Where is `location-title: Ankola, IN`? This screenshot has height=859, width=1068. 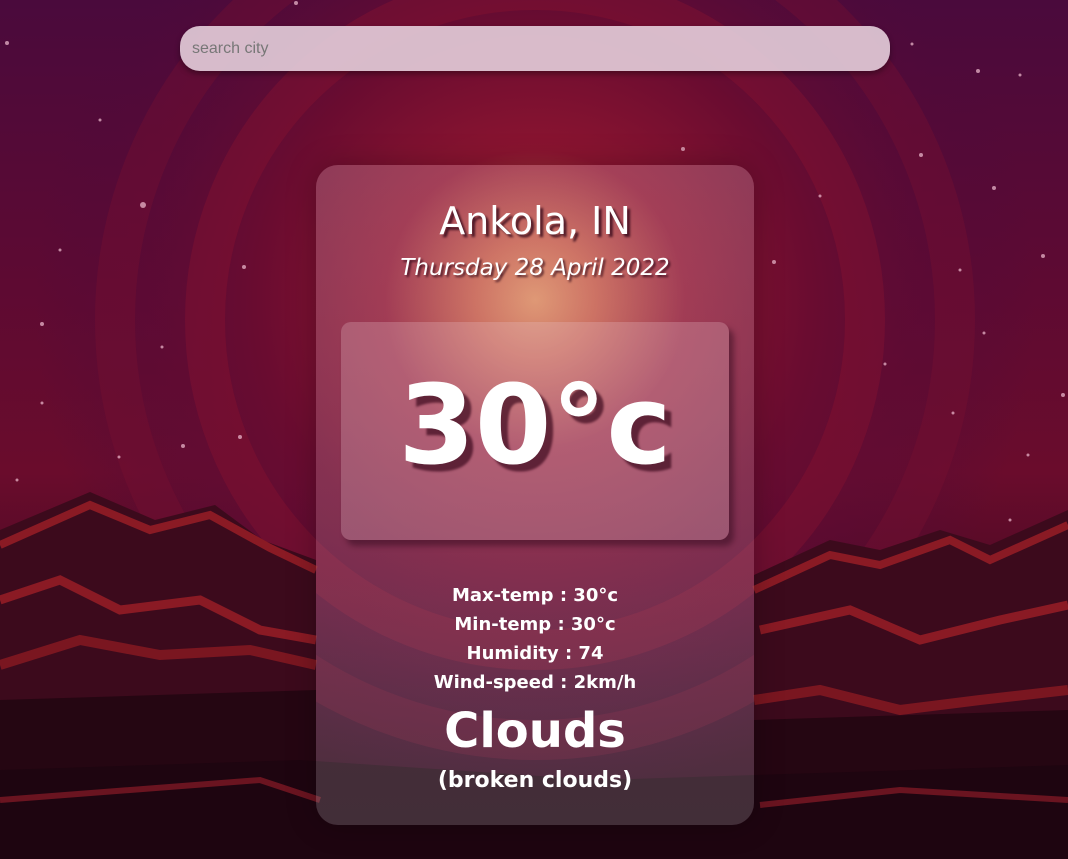
location-title: Ankola, IN is located at coordinates (535, 221).